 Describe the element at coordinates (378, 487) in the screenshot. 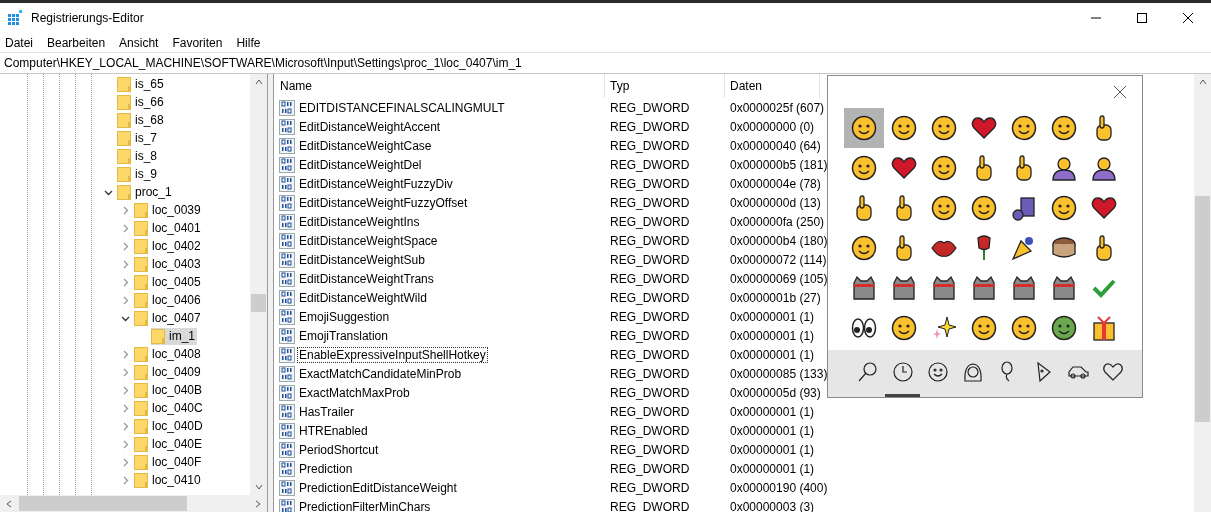

I see `value-name: PredictionEditDistanceWeight` at that location.